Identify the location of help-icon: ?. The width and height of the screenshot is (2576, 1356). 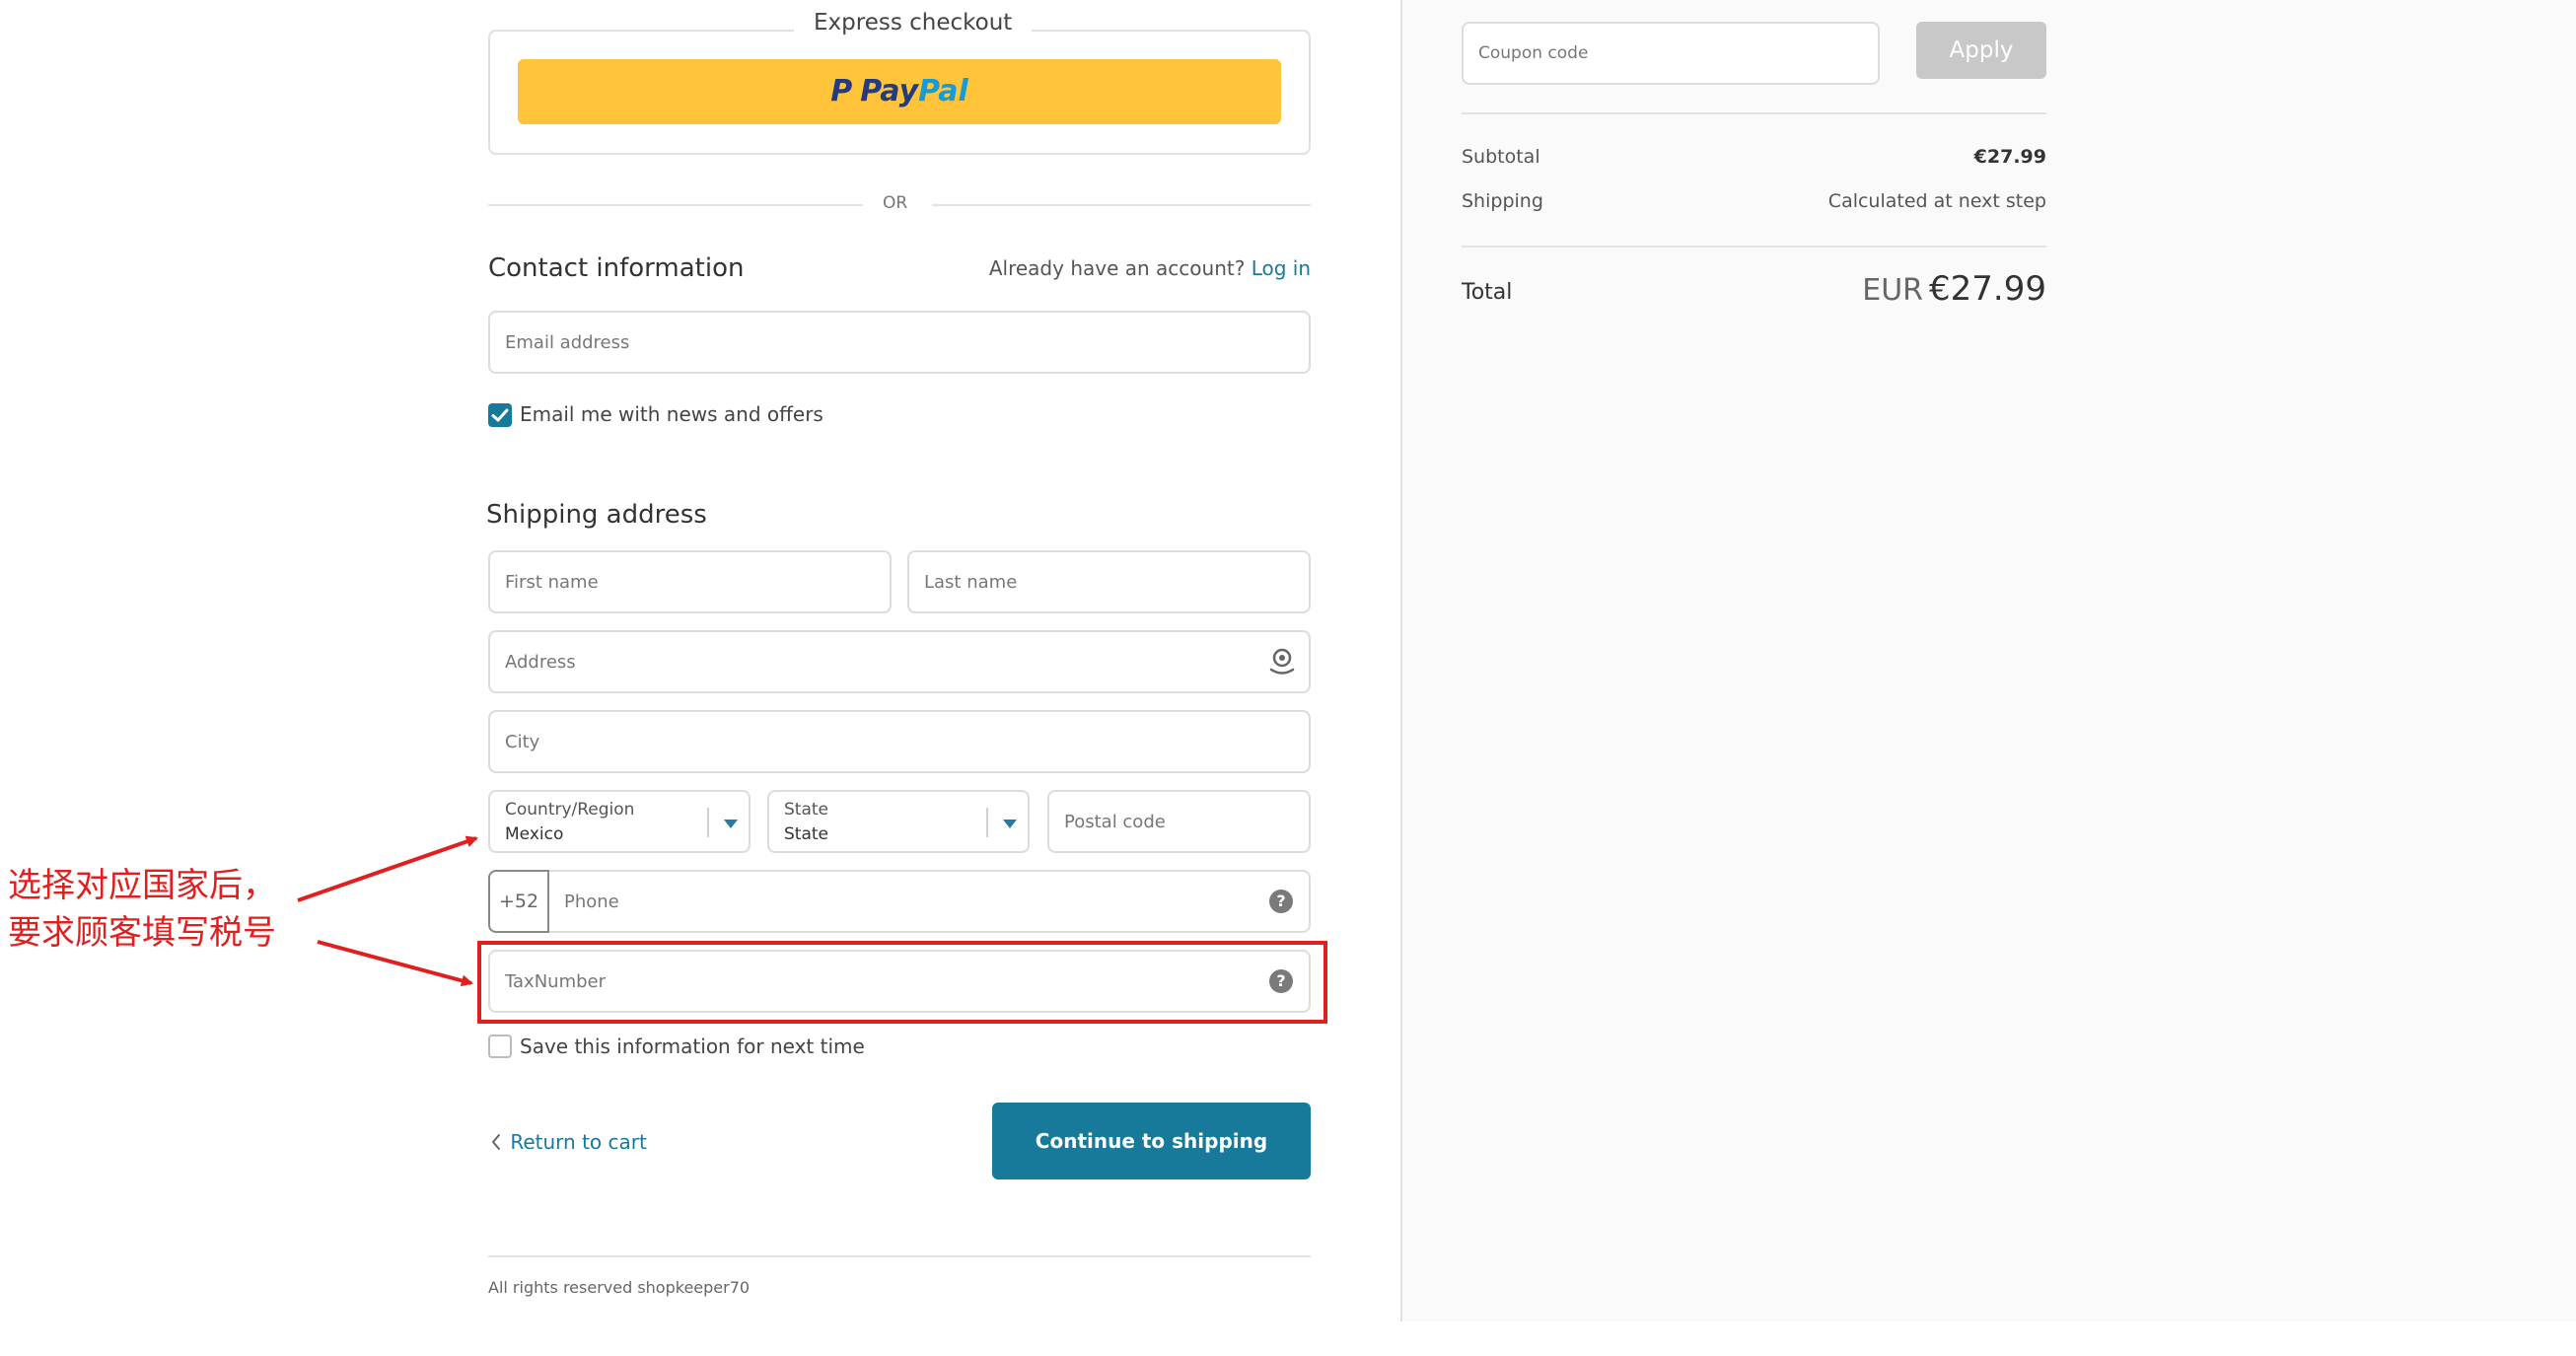
(1281, 901).